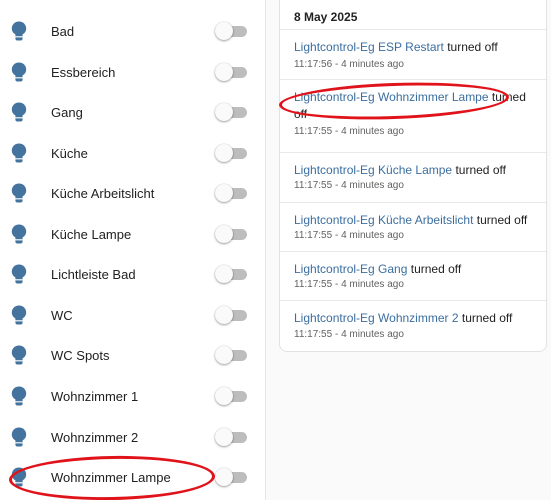  Describe the element at coordinates (83, 72) in the screenshot. I see `light-name: Essbereich` at that location.